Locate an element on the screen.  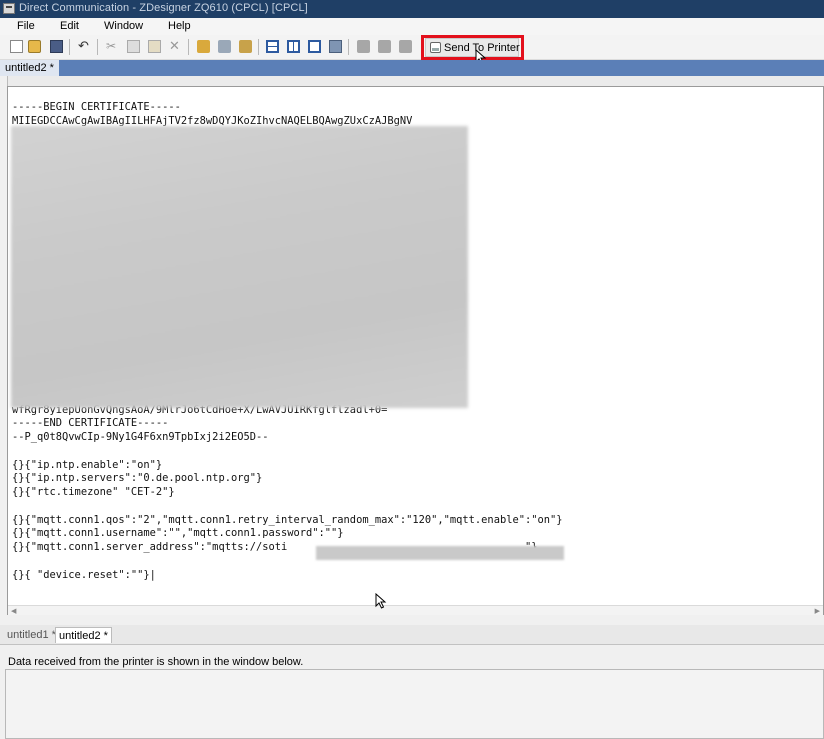
save-icon is located at coordinates (56, 46).